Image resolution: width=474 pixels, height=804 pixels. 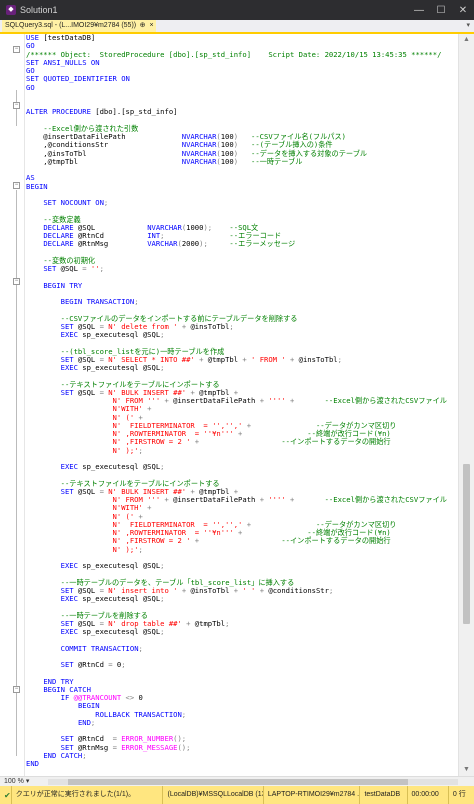 I want to click on code-token: '', so click(x=95, y=268).